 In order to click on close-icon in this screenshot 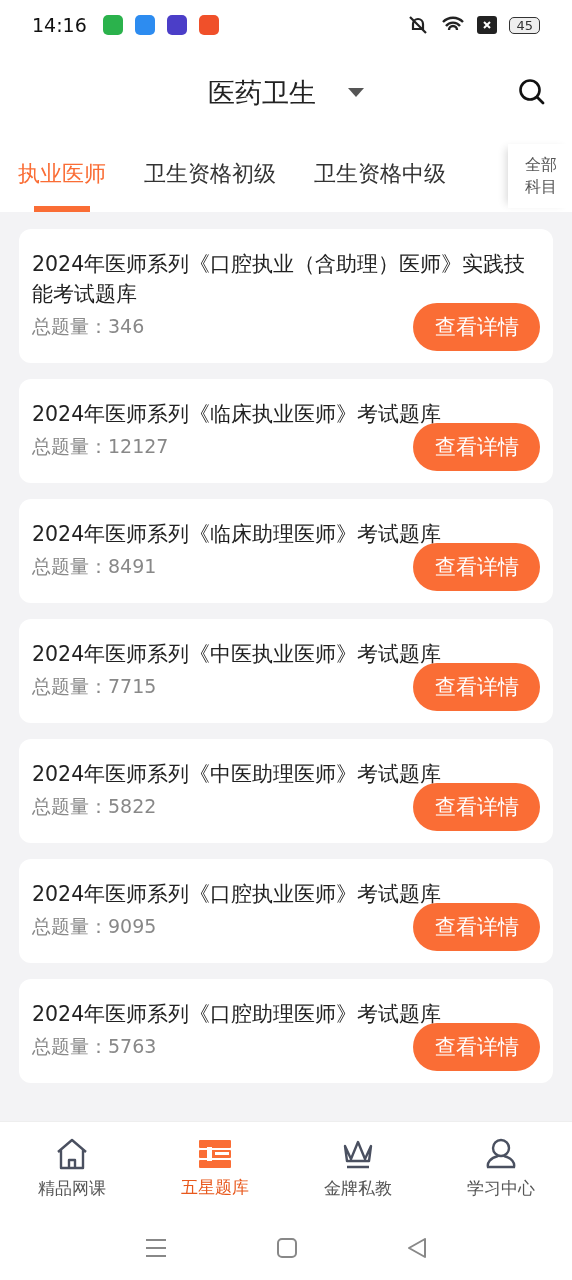, I will do `click(487, 25)`.